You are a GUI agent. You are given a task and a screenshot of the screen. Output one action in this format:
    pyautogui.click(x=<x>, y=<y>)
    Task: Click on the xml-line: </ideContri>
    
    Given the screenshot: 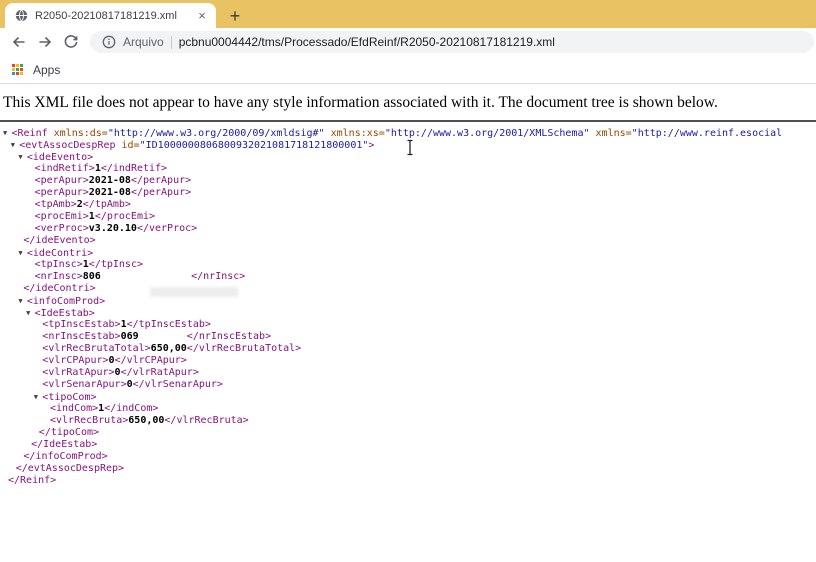 What is the action you would take?
    pyautogui.click(x=59, y=288)
    